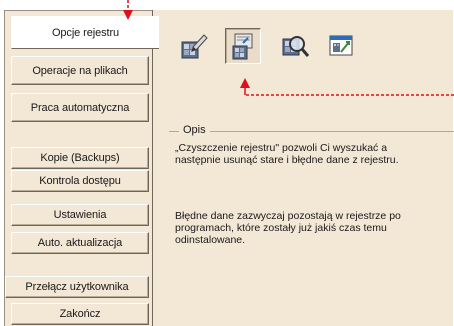 This screenshot has height=326, width=454. I want to click on sidebar-item-auto-update: Auto. aktualizacja, so click(80, 243).